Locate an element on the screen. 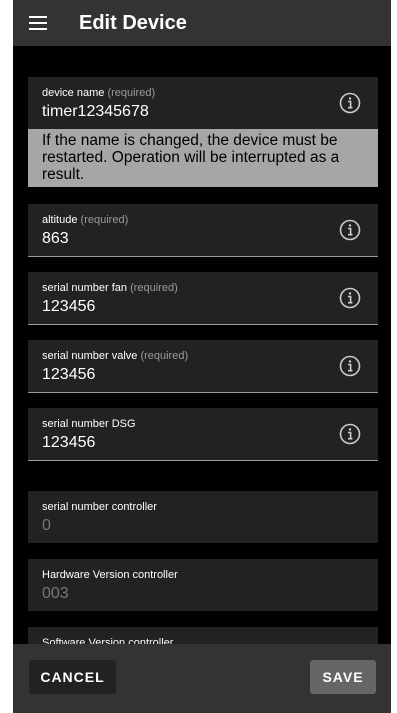  hamburger-menu-icon is located at coordinates (38, 23).